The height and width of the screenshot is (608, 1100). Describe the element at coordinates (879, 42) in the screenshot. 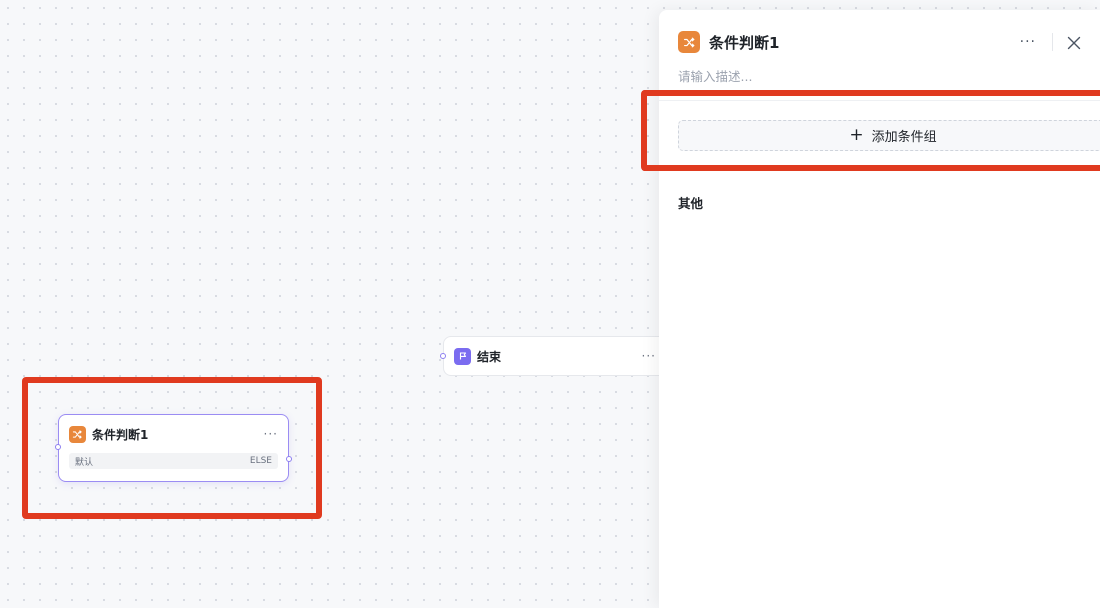

I see `panel-header: 条件判断1 ···` at that location.